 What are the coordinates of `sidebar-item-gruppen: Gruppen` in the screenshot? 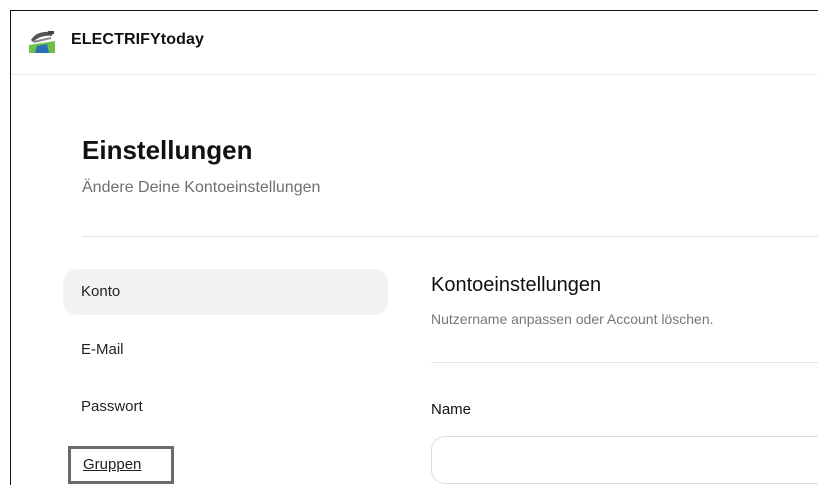 It's located at (121, 465).